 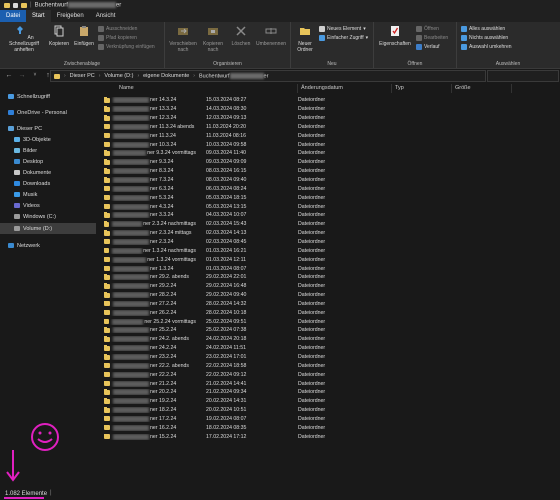 I want to click on select-none-button: Nichts auswählen, so click(x=484, y=38).